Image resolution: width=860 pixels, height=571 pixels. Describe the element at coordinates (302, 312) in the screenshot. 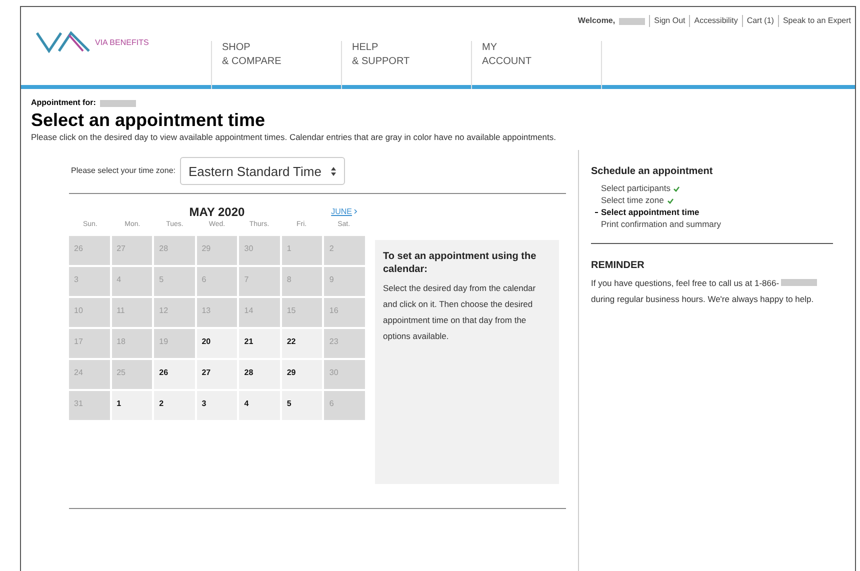

I see `calendar-day: 15` at that location.